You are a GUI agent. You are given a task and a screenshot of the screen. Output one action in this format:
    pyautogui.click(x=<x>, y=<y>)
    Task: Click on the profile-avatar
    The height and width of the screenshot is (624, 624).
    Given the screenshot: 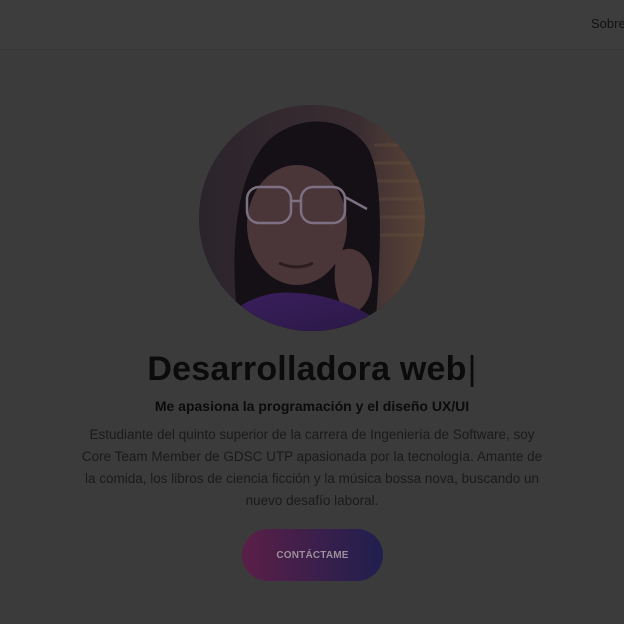 What is the action you would take?
    pyautogui.click(x=312, y=218)
    